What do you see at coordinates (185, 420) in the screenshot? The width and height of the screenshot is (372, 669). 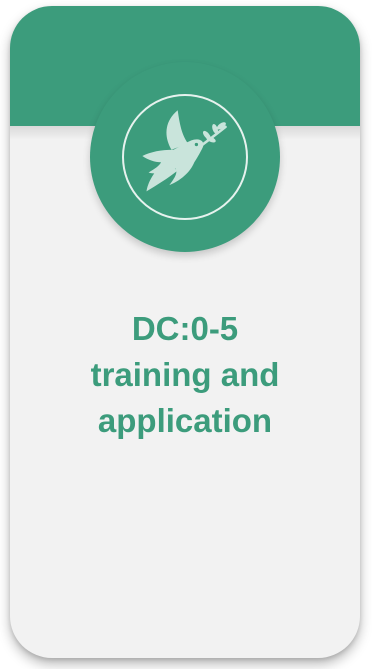 I see `card-title-line-3: application` at bounding box center [185, 420].